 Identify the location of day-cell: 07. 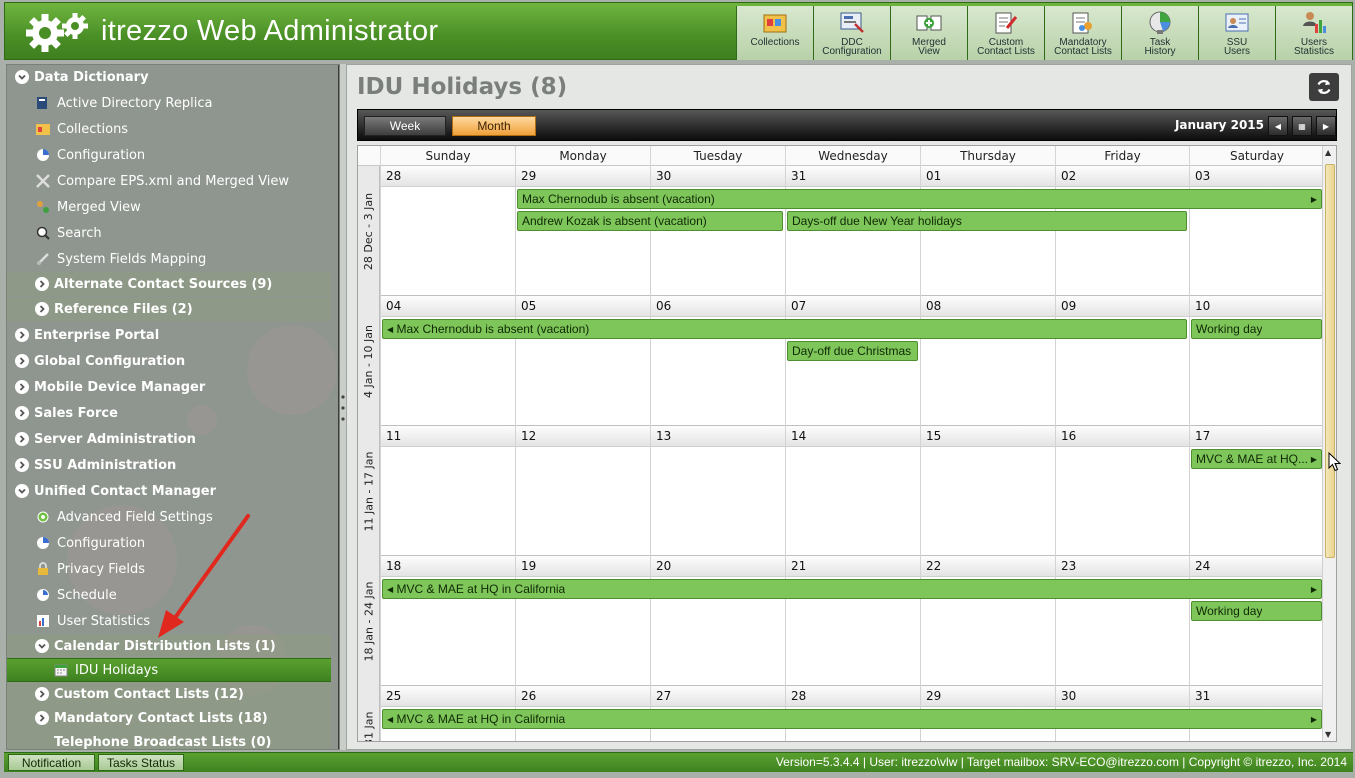
(852, 361).